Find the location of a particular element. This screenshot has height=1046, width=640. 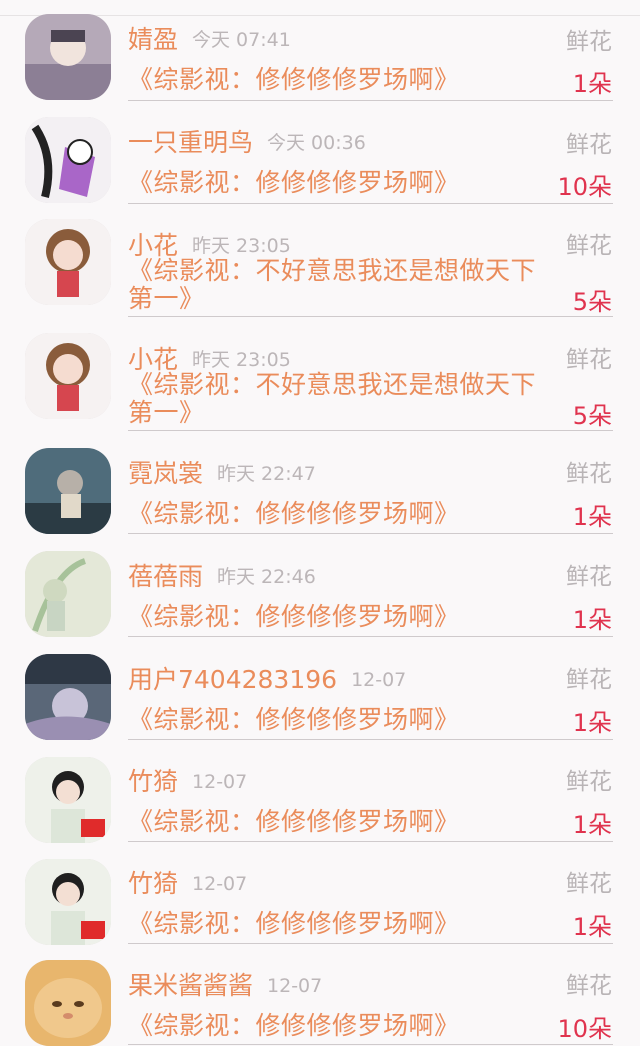

user-name: 果米酱酱酱 12-07 is located at coordinates (225, 984).